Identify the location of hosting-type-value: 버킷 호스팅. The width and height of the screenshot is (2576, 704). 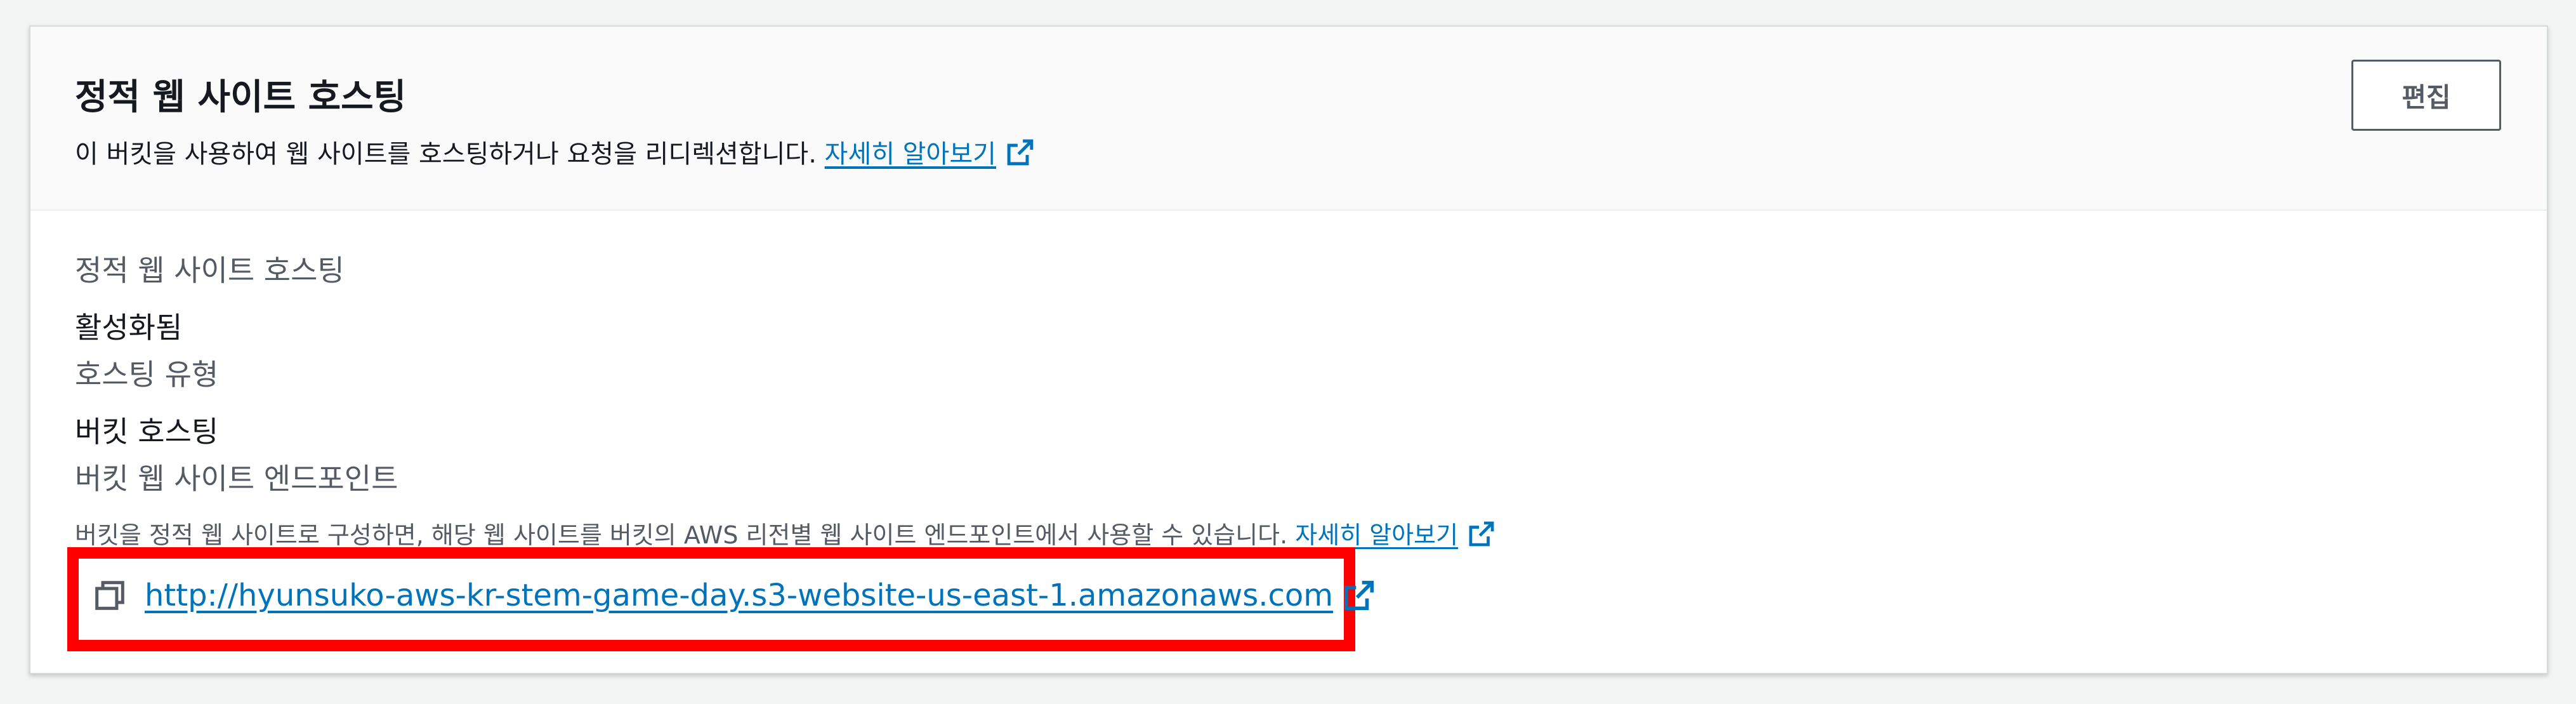
(147, 432).